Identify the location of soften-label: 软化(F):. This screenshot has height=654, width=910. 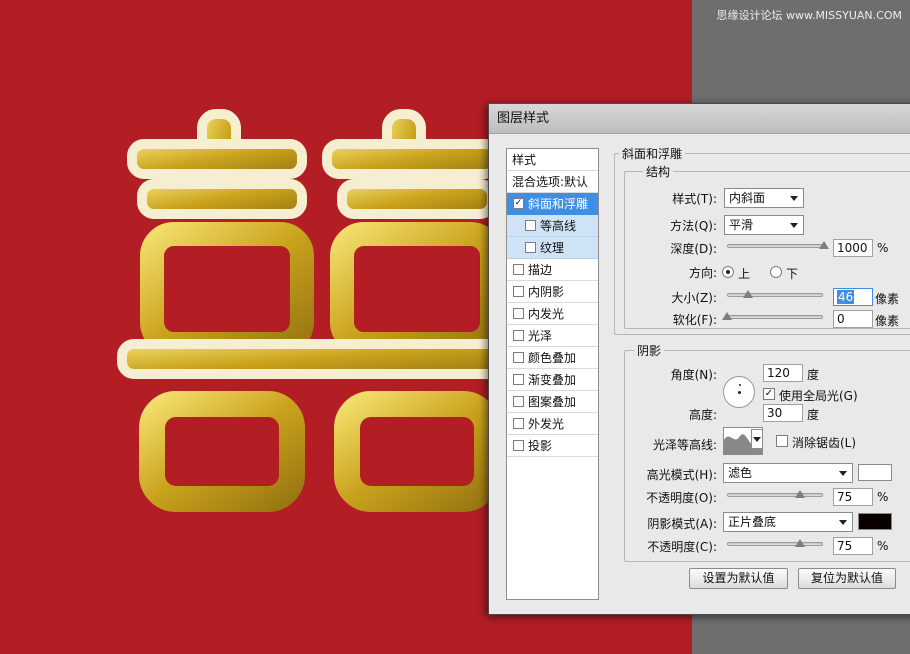
(694, 320).